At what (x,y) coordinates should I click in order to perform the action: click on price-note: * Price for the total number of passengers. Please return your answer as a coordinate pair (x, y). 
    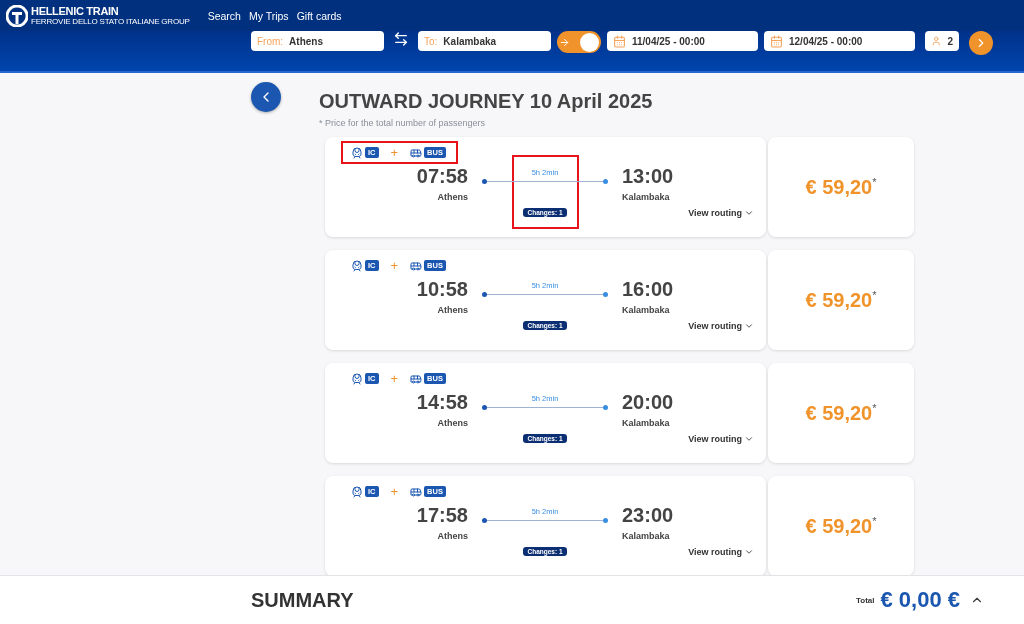
    Looking at the image, I should click on (403, 123).